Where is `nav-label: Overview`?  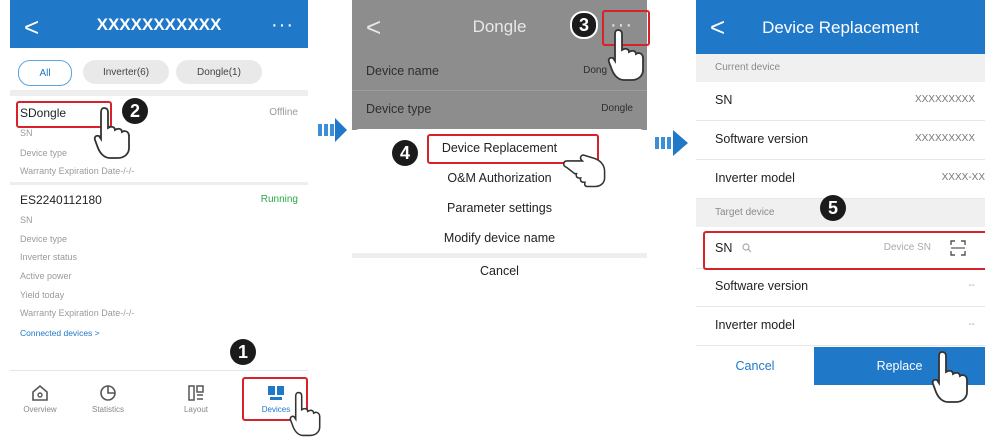
nav-label: Overview is located at coordinates (40, 409).